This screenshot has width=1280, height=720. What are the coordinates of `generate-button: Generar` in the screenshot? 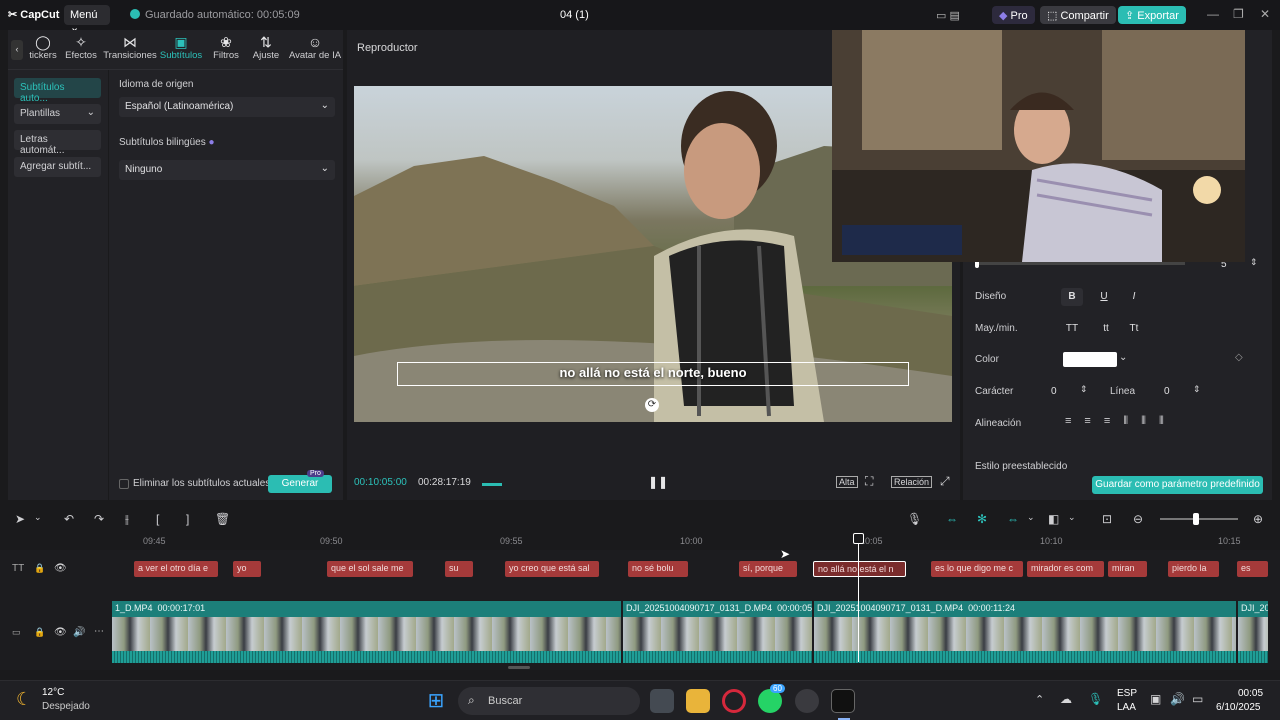 It's located at (300, 484).